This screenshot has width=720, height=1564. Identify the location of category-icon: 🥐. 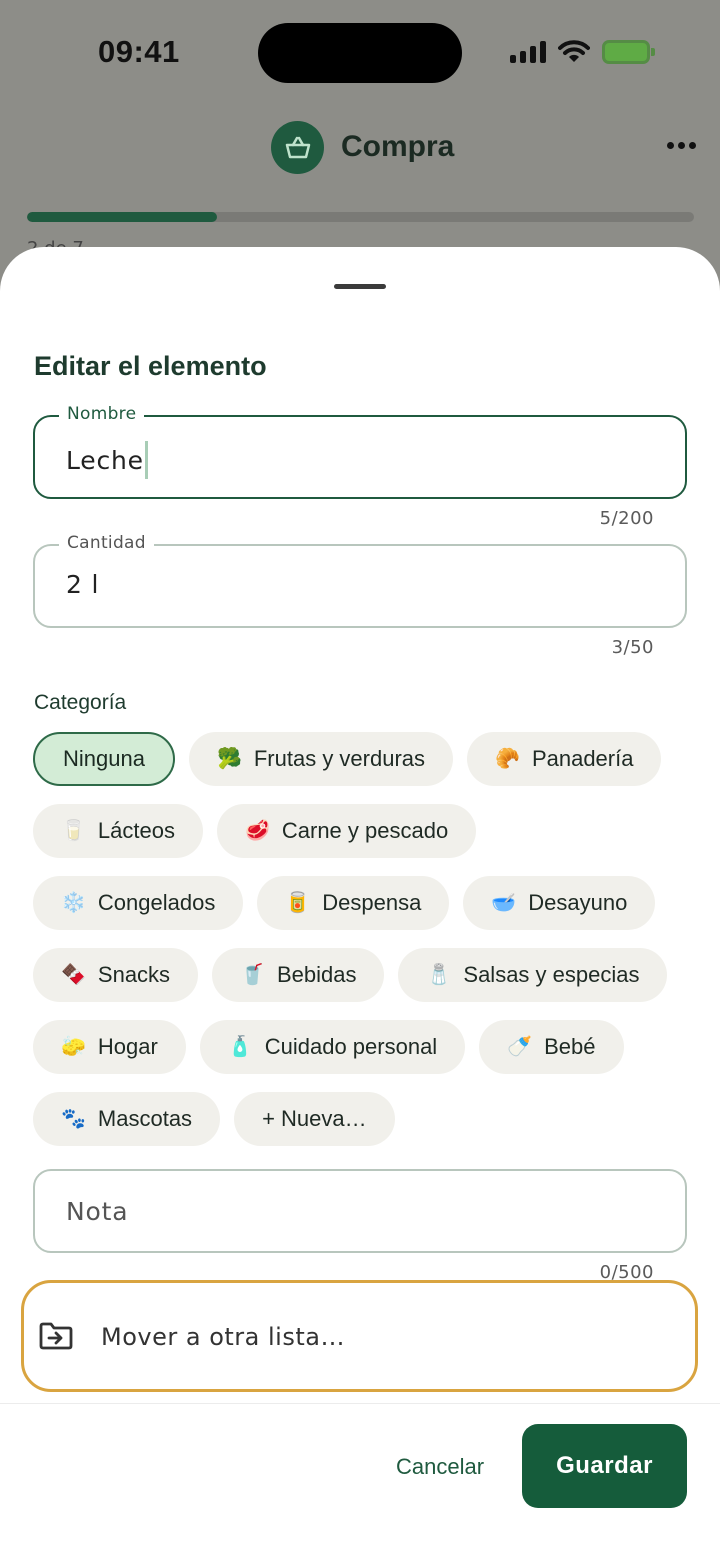
(507, 759).